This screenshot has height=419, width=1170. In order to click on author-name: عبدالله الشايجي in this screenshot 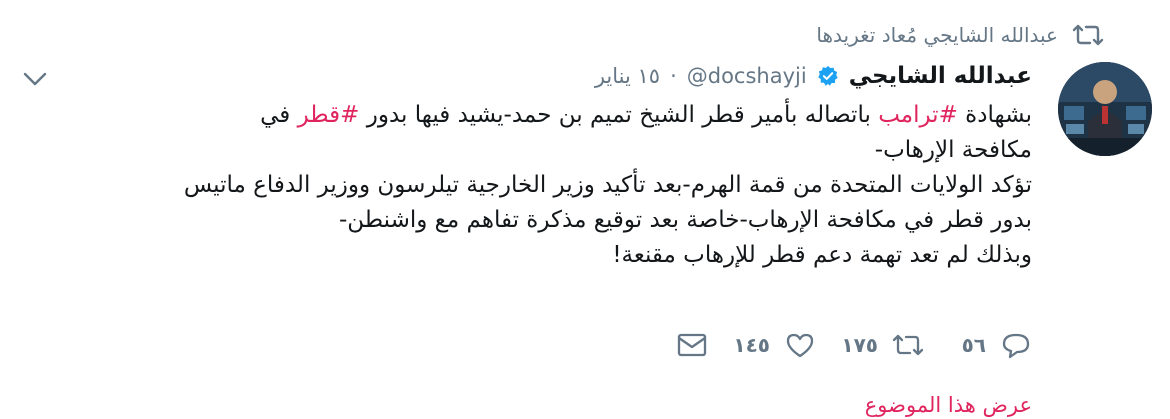, I will do `click(940, 76)`.